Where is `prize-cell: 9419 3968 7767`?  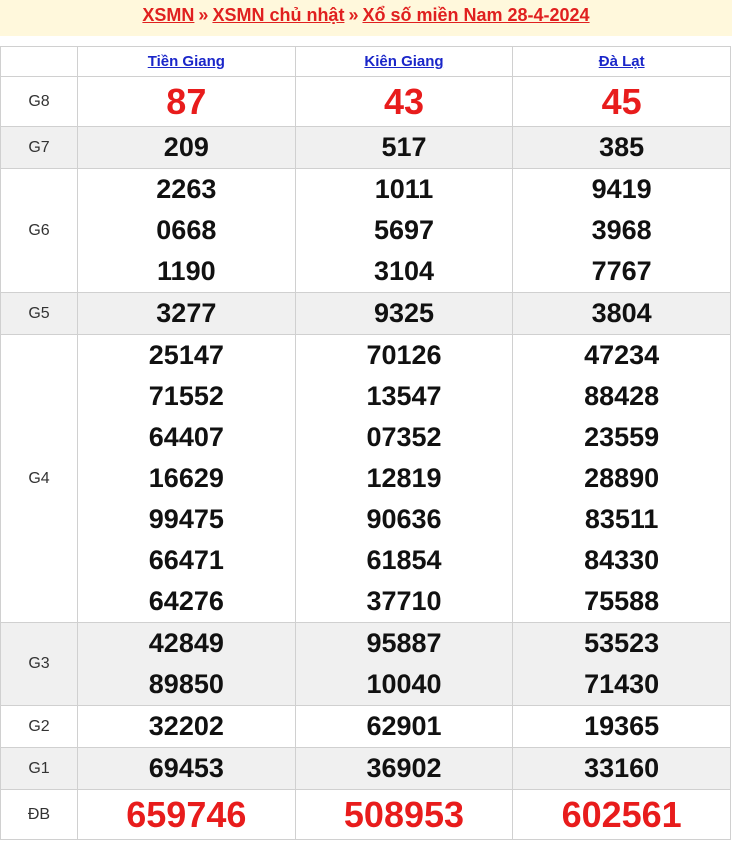 prize-cell: 9419 3968 7767 is located at coordinates (621, 230).